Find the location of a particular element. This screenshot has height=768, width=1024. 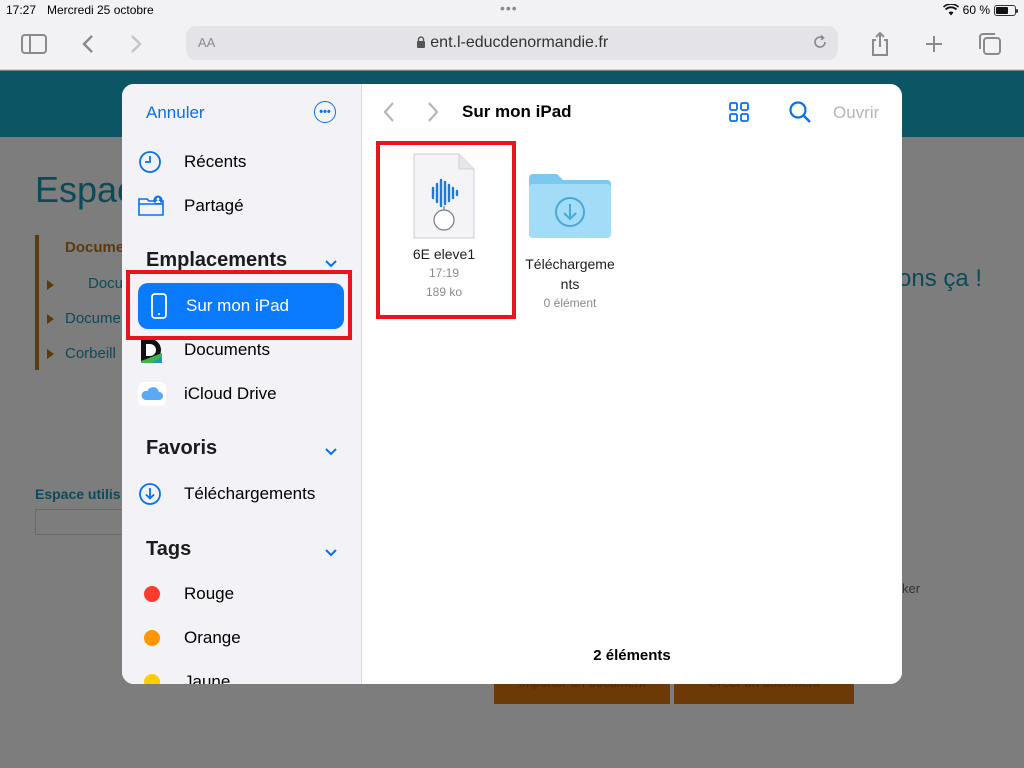

more-options-icon: ••• is located at coordinates (325, 112).